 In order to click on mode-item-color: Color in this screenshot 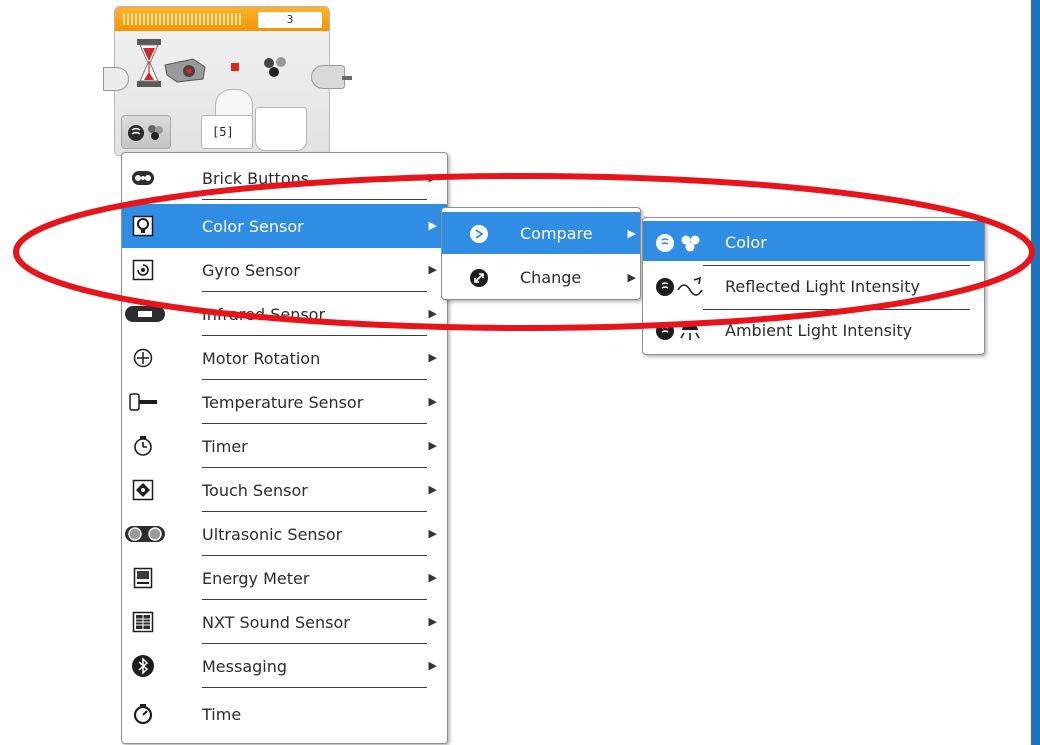, I will do `click(813, 241)`.